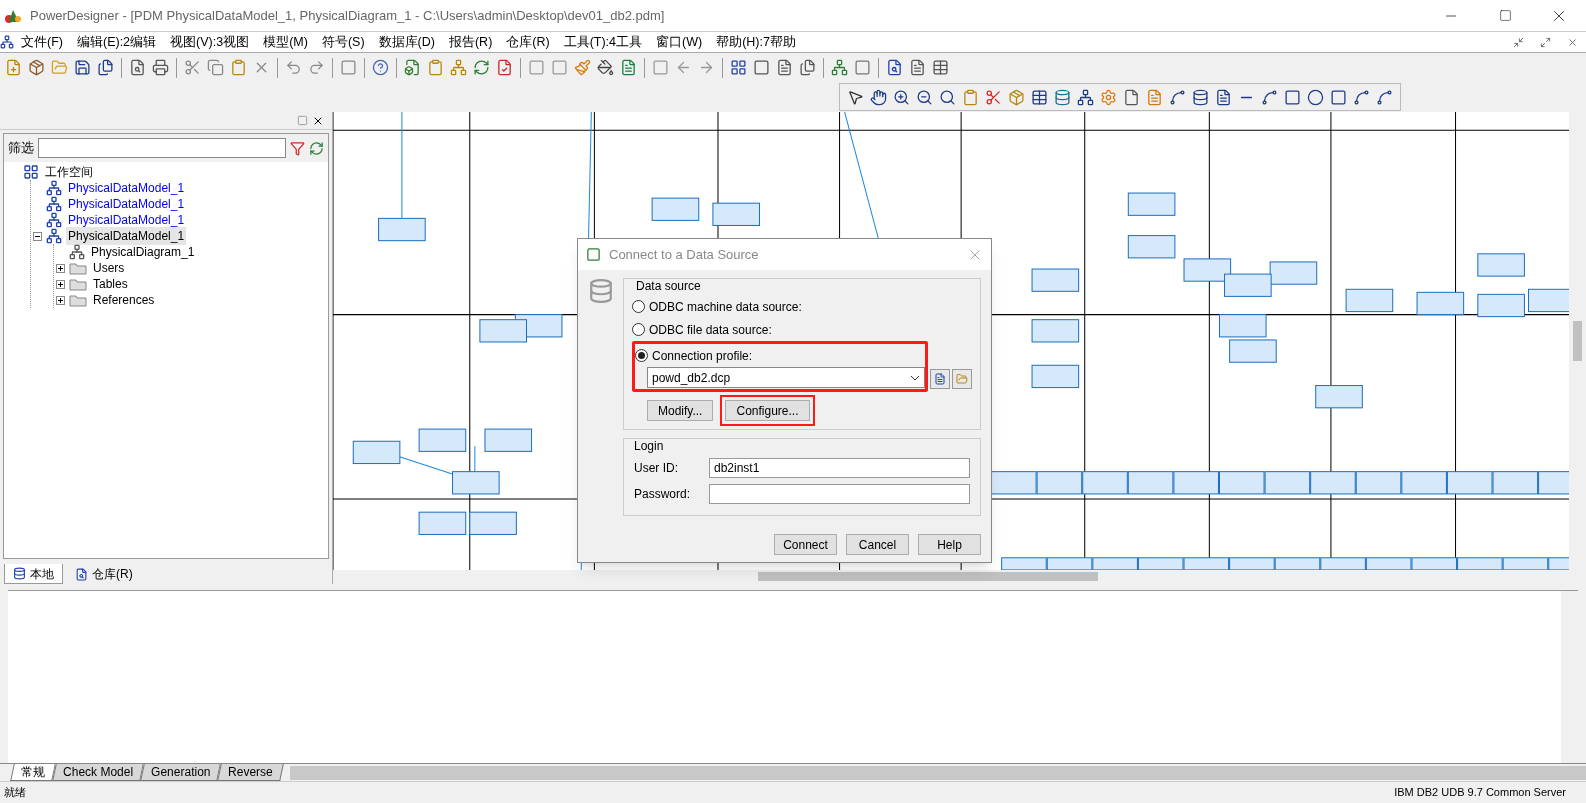 The image size is (1586, 803). Describe the element at coordinates (1108, 97) in the screenshot. I see `gear-icon` at that location.